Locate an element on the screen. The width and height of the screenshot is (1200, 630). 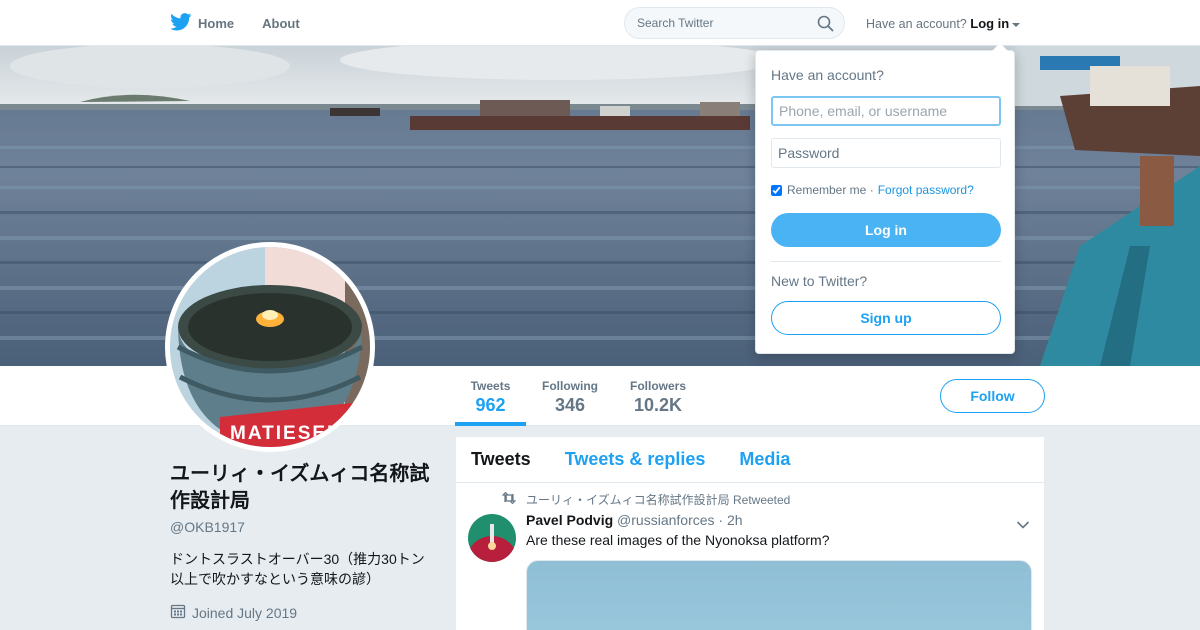
avatar-barrel-image: MATIESEN is located at coordinates (270, 347).